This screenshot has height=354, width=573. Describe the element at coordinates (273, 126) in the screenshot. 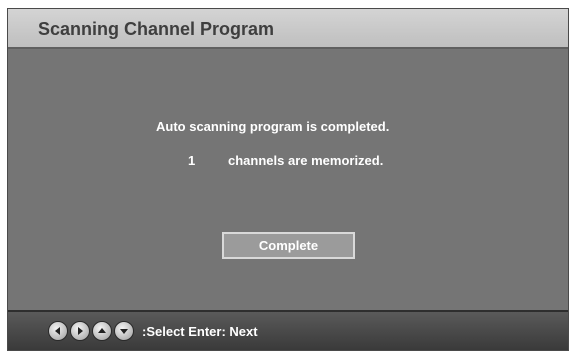

I see `status-message: Auto scanning program is completed.` at that location.